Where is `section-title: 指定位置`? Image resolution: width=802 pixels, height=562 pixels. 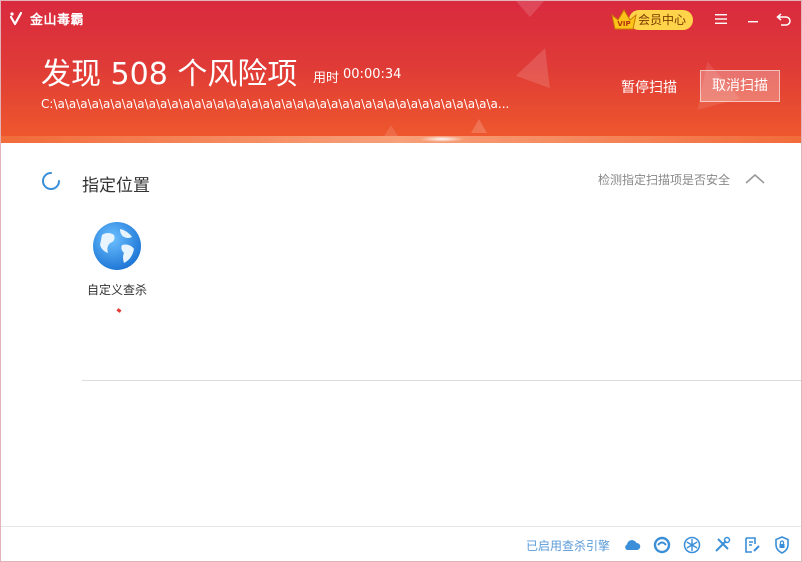
section-title: 指定位置 is located at coordinates (116, 186).